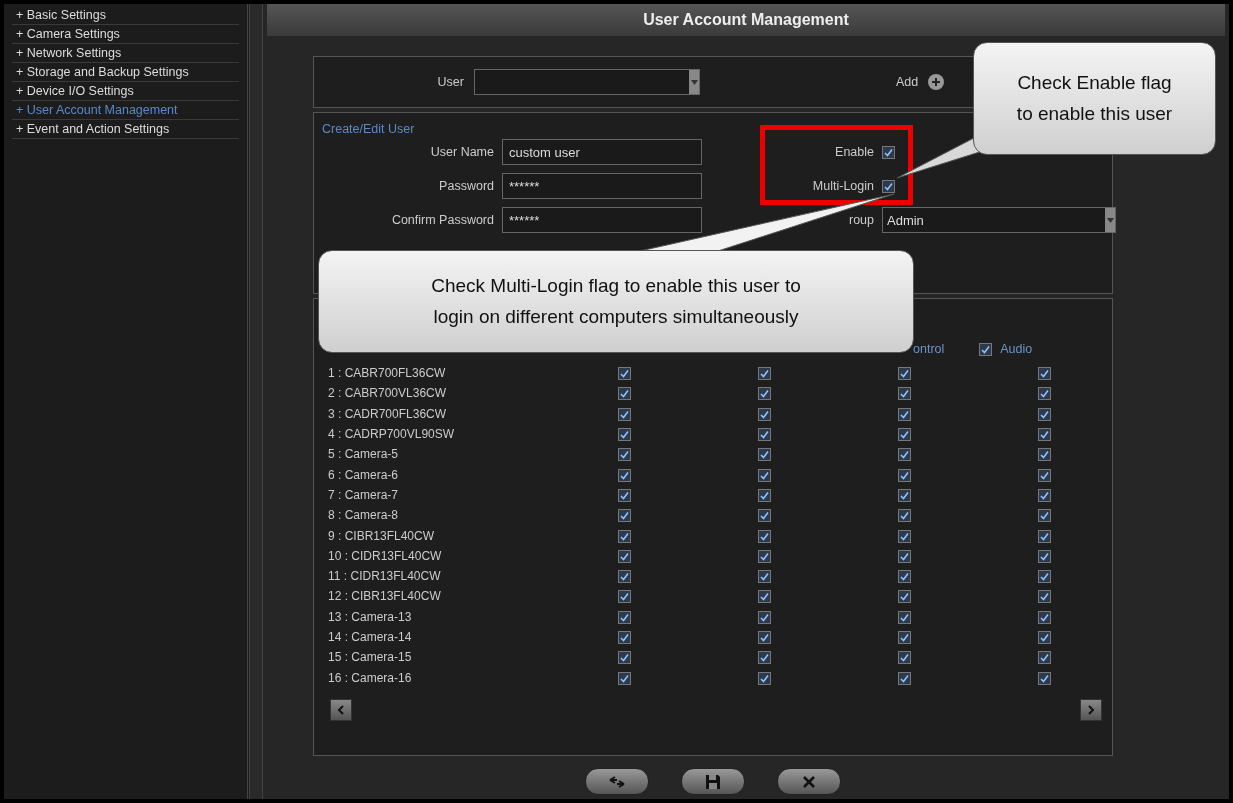 The height and width of the screenshot is (803, 1233). I want to click on scroll-left-button, so click(341, 710).